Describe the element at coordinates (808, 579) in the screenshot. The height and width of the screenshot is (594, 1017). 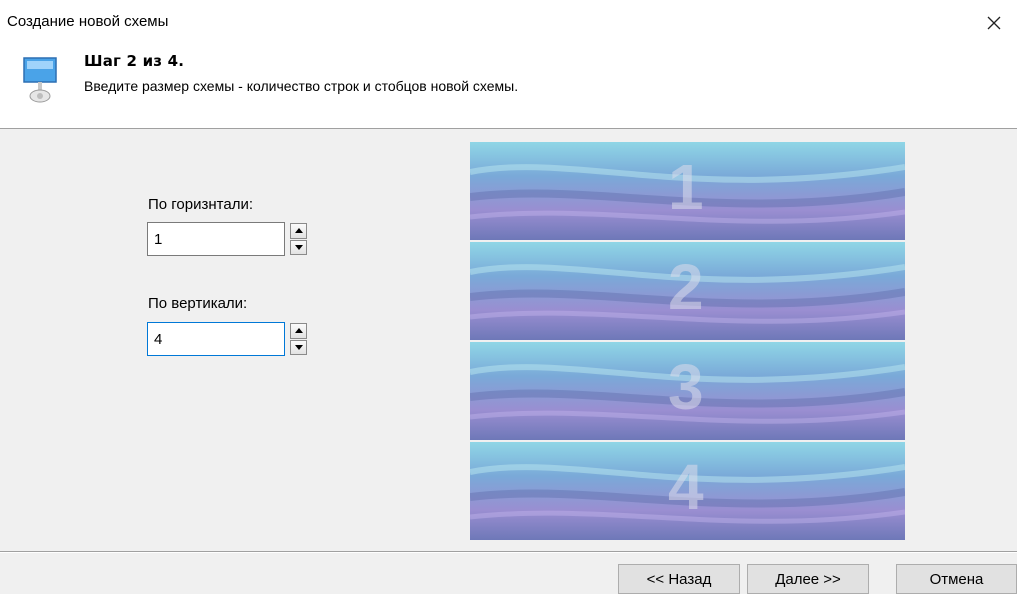
I see `next-button: Далее >>` at that location.